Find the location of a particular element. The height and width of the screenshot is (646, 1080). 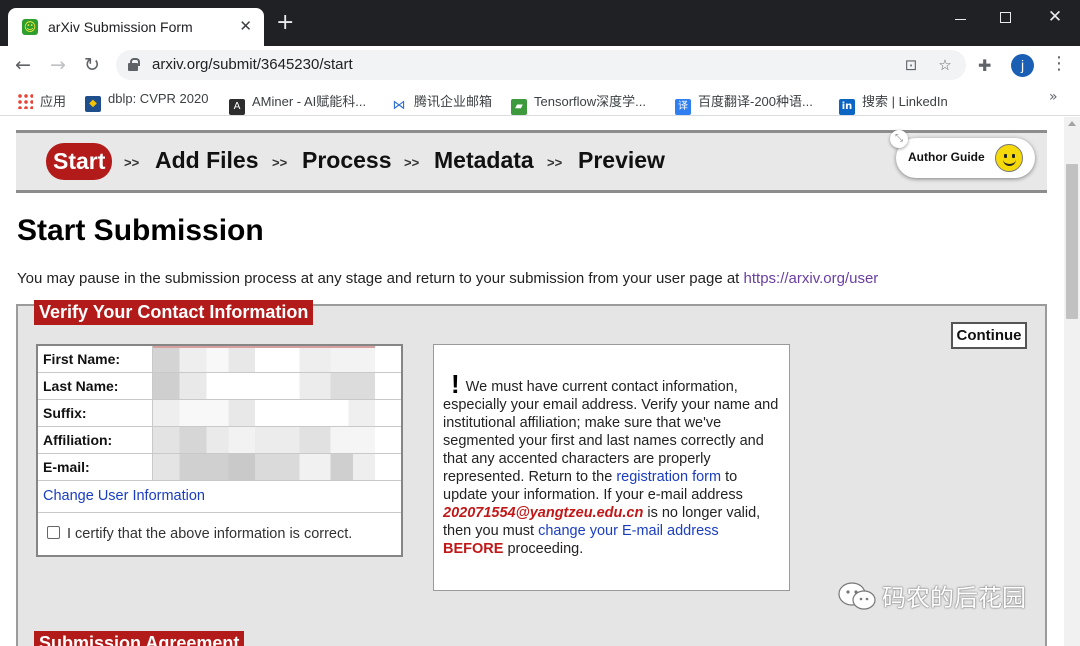

menu-kebab-icon: ⋮ is located at coordinates (1059, 63).